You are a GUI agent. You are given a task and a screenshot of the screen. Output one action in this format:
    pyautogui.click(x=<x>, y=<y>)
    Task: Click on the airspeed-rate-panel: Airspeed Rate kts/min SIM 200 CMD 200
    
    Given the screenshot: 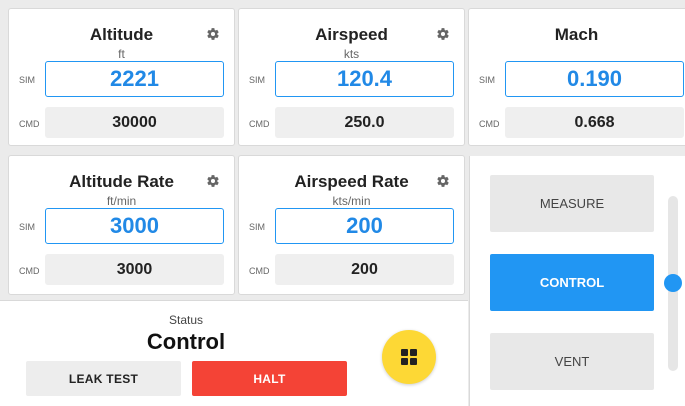 What is the action you would take?
    pyautogui.click(x=351, y=225)
    